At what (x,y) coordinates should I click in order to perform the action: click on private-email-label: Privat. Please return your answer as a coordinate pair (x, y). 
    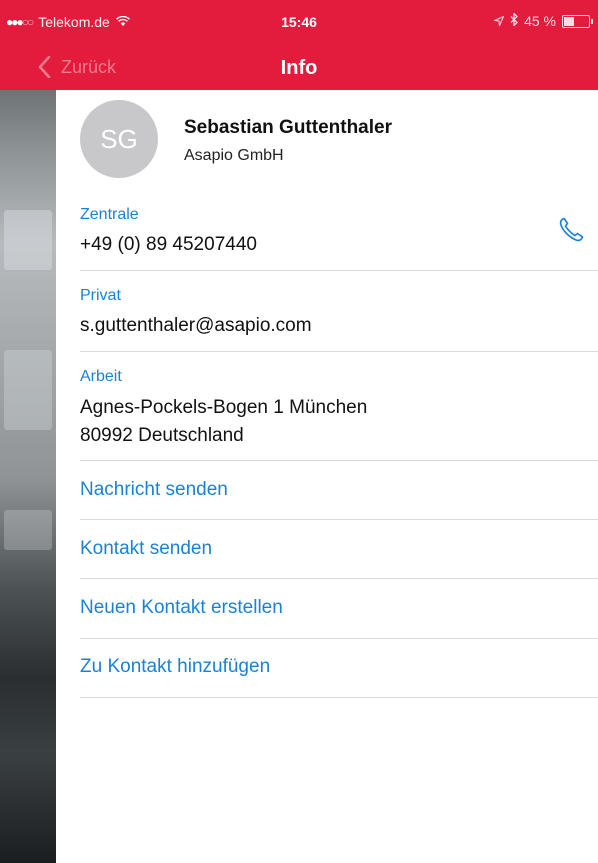
    Looking at the image, I should click on (100, 295).